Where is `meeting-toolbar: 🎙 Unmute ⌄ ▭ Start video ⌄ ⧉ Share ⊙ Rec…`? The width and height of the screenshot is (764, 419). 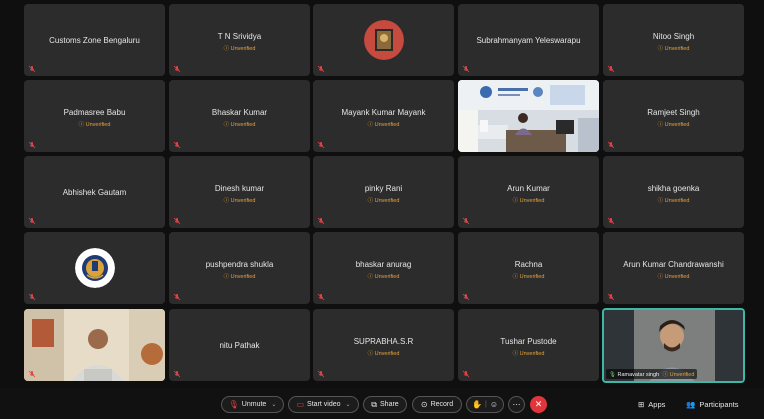 meeting-toolbar: 🎙 Unmute ⌄ ▭ Start video ⌄ ⧉ Share ⊙ Rec… is located at coordinates (382, 403).